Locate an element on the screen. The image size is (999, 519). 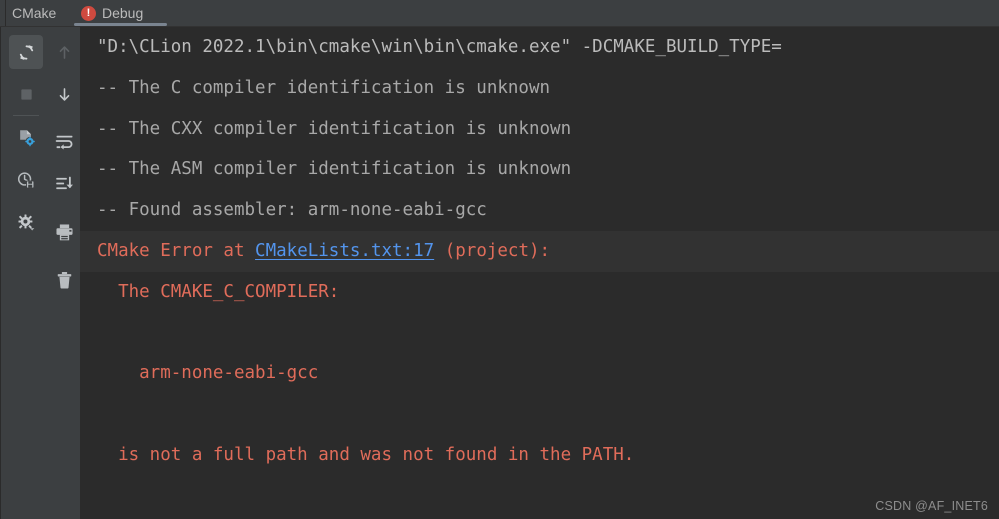
refresh-icon is located at coordinates (26, 52).